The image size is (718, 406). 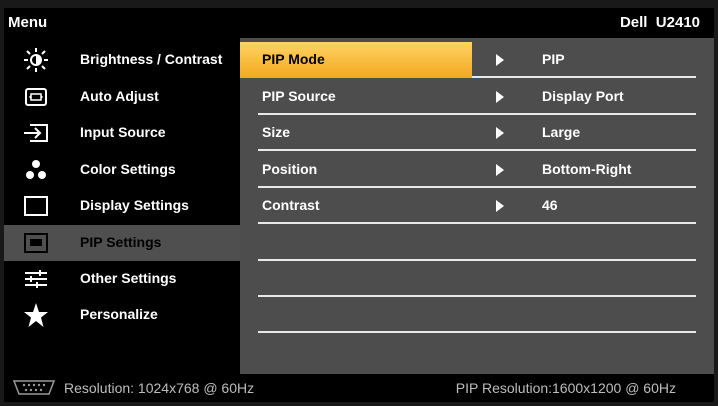 What do you see at coordinates (276, 132) in the screenshot?
I see `option-name: Size` at bounding box center [276, 132].